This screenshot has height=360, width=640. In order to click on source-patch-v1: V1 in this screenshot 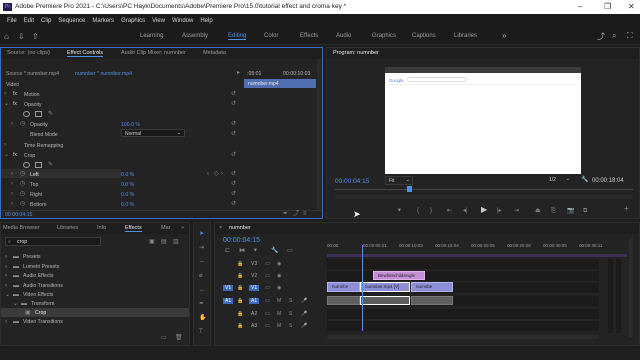, I will do `click(228, 288)`.